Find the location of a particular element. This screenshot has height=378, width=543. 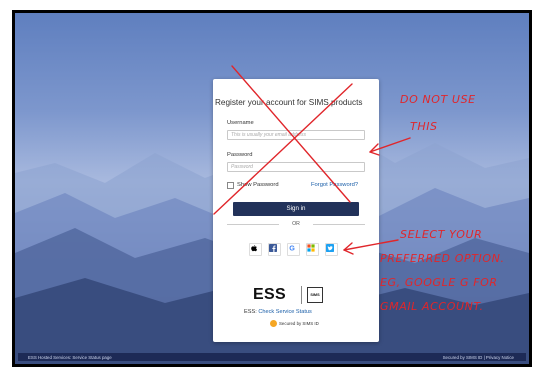

annotation-line-2: THIS is located at coordinates (424, 126).